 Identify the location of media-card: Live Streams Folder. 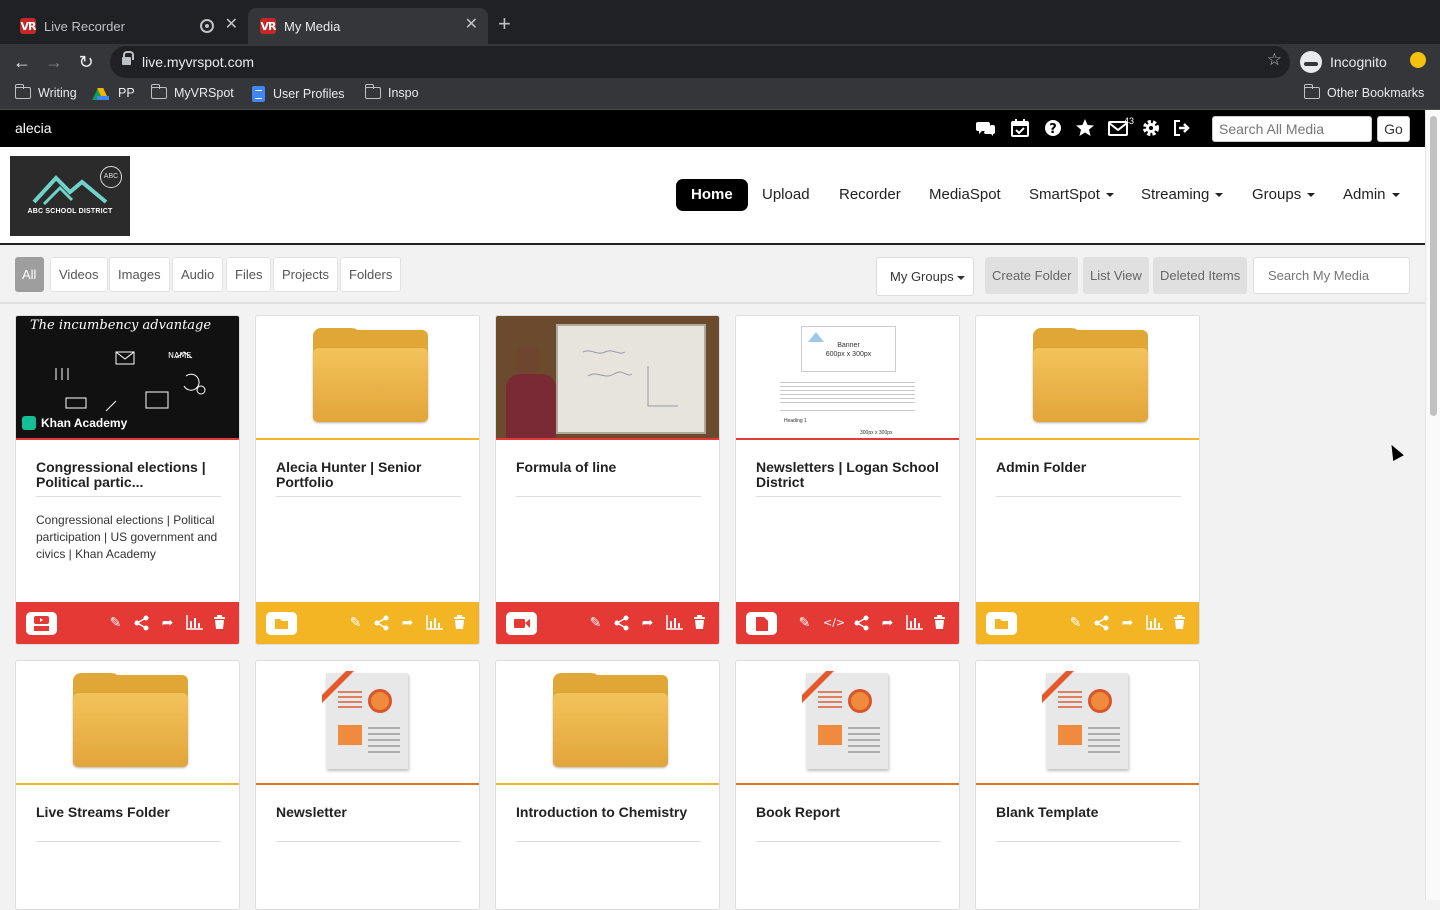
(127, 785).